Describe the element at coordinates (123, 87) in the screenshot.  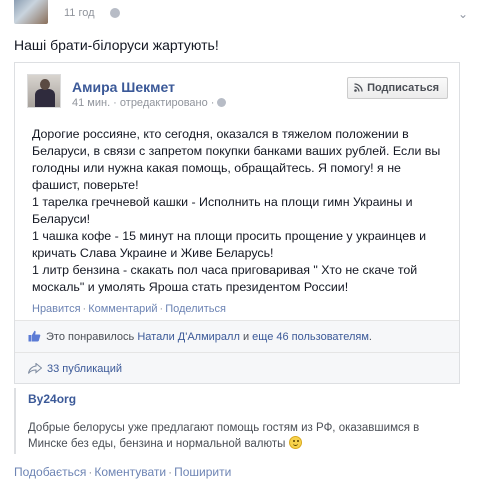
I see `shared-author-name: Амира Шекмет` at that location.